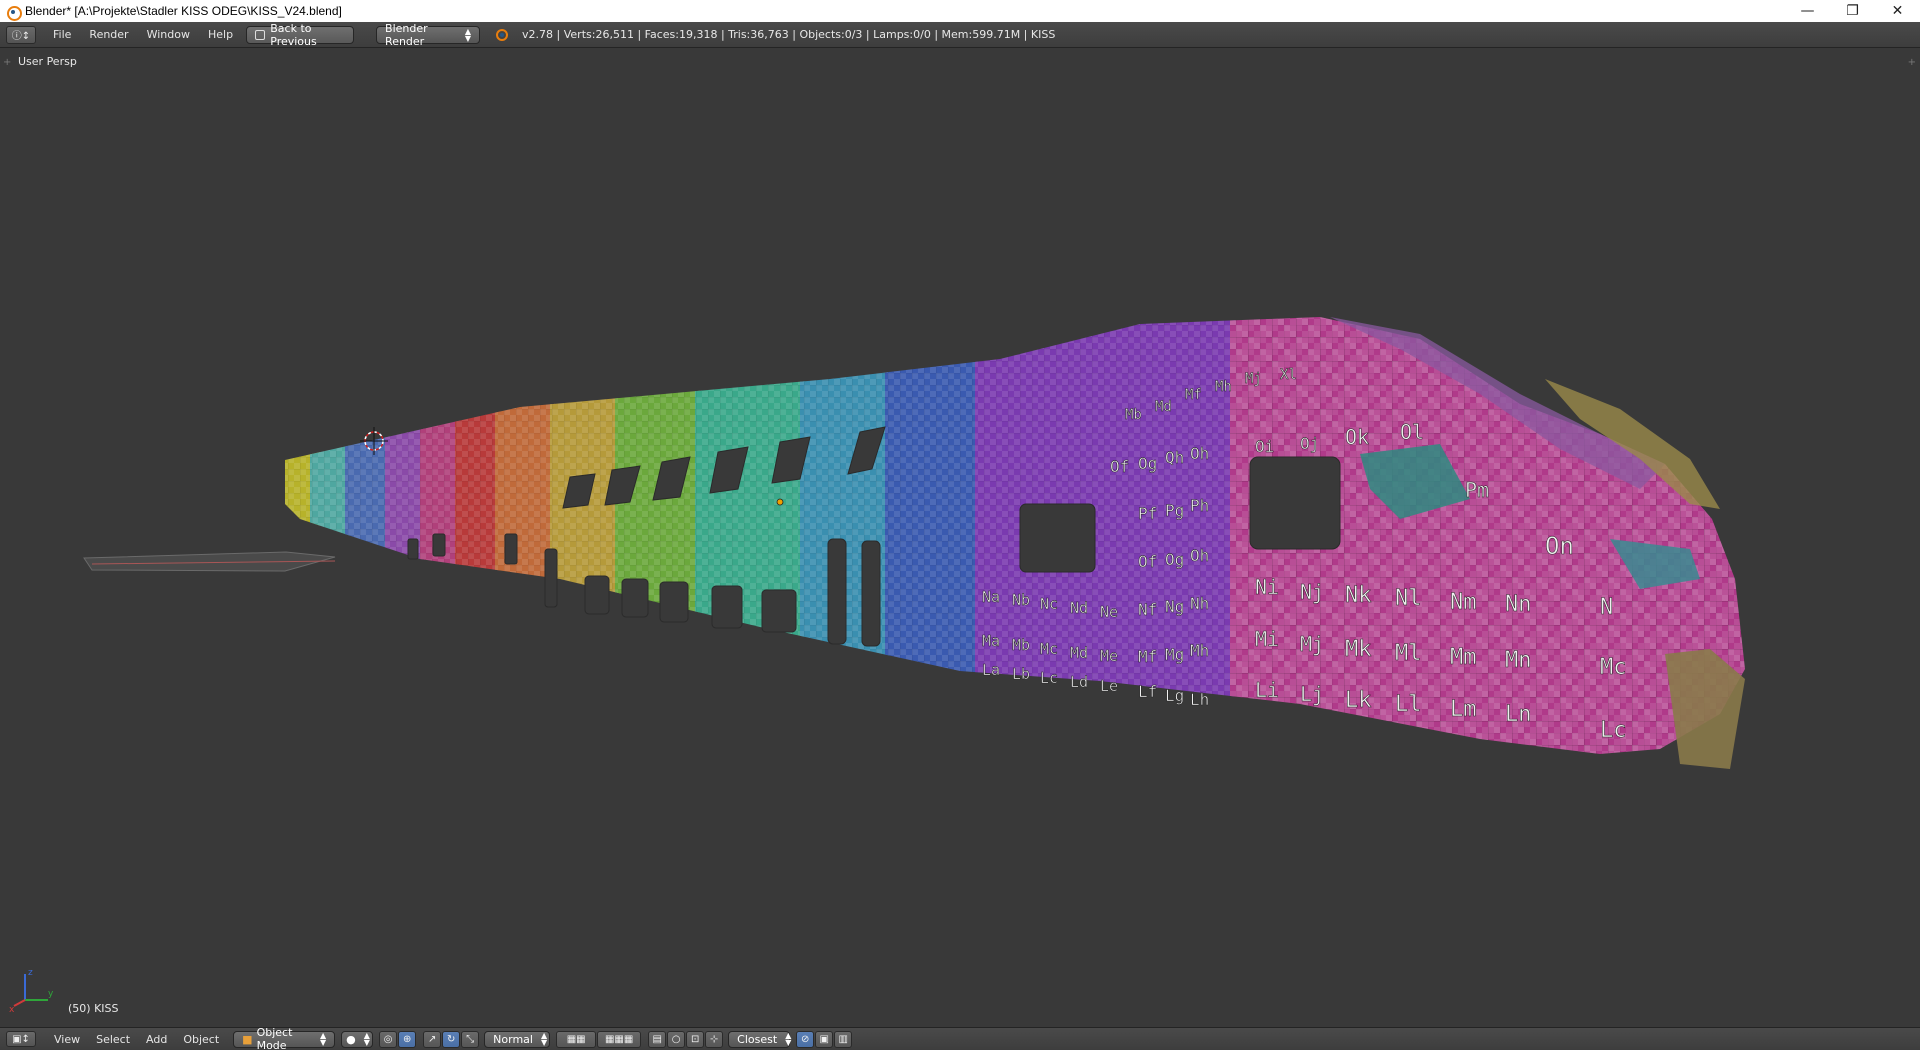  Describe the element at coordinates (1021, 674) in the screenshot. I see `svg-text: Lb` at that location.